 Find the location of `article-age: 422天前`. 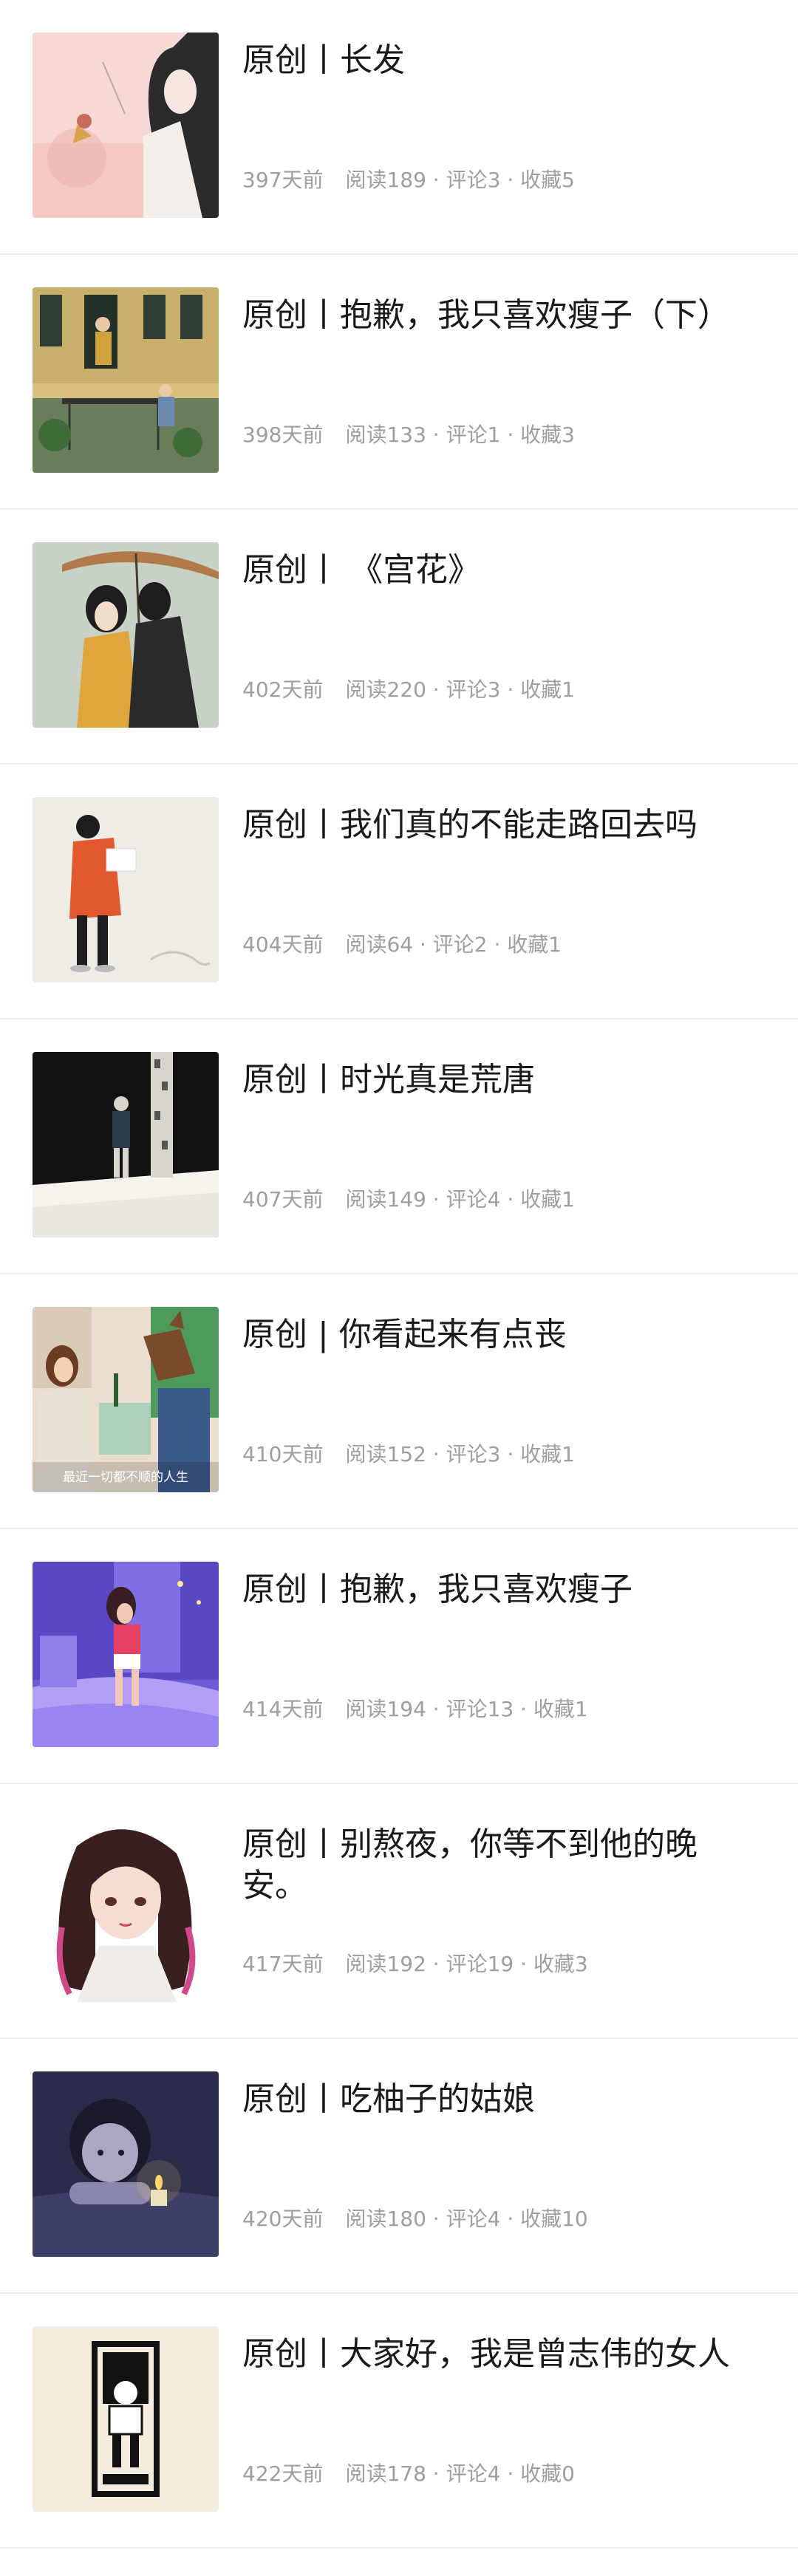

article-age: 422天前 is located at coordinates (283, 2473).